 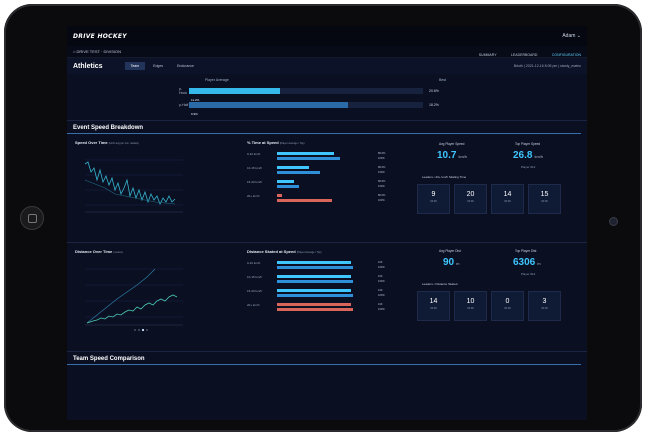 I want to click on nav-tabs: SUMMARY LEADERBOARD CONFIGURATION, so click(x=525, y=52).